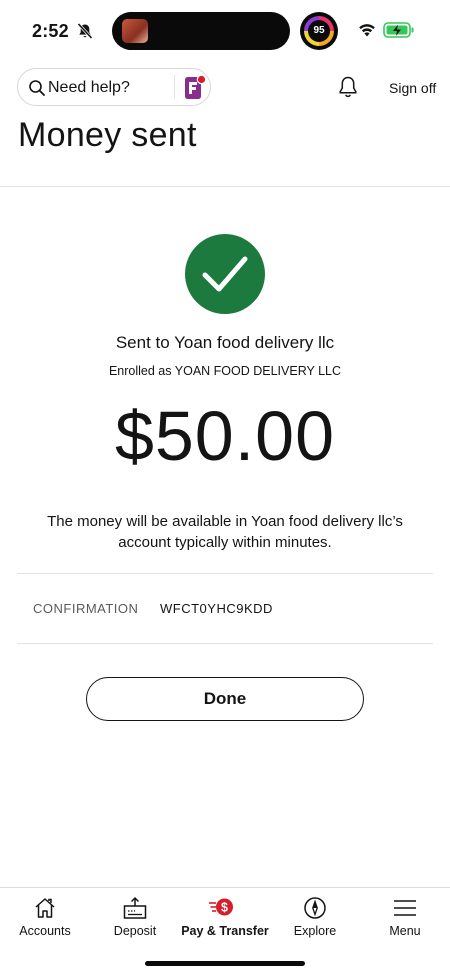  Describe the element at coordinates (225, 931) in the screenshot. I see `tab-label: Pay & Transfer` at that location.